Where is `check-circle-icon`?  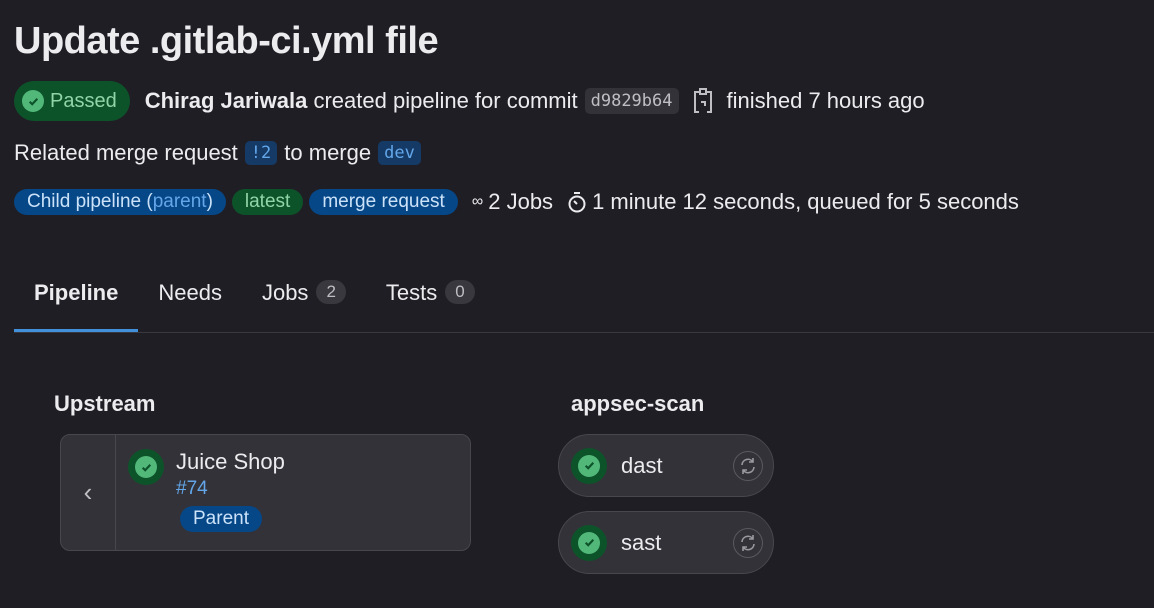
check-circle-icon is located at coordinates (33, 101).